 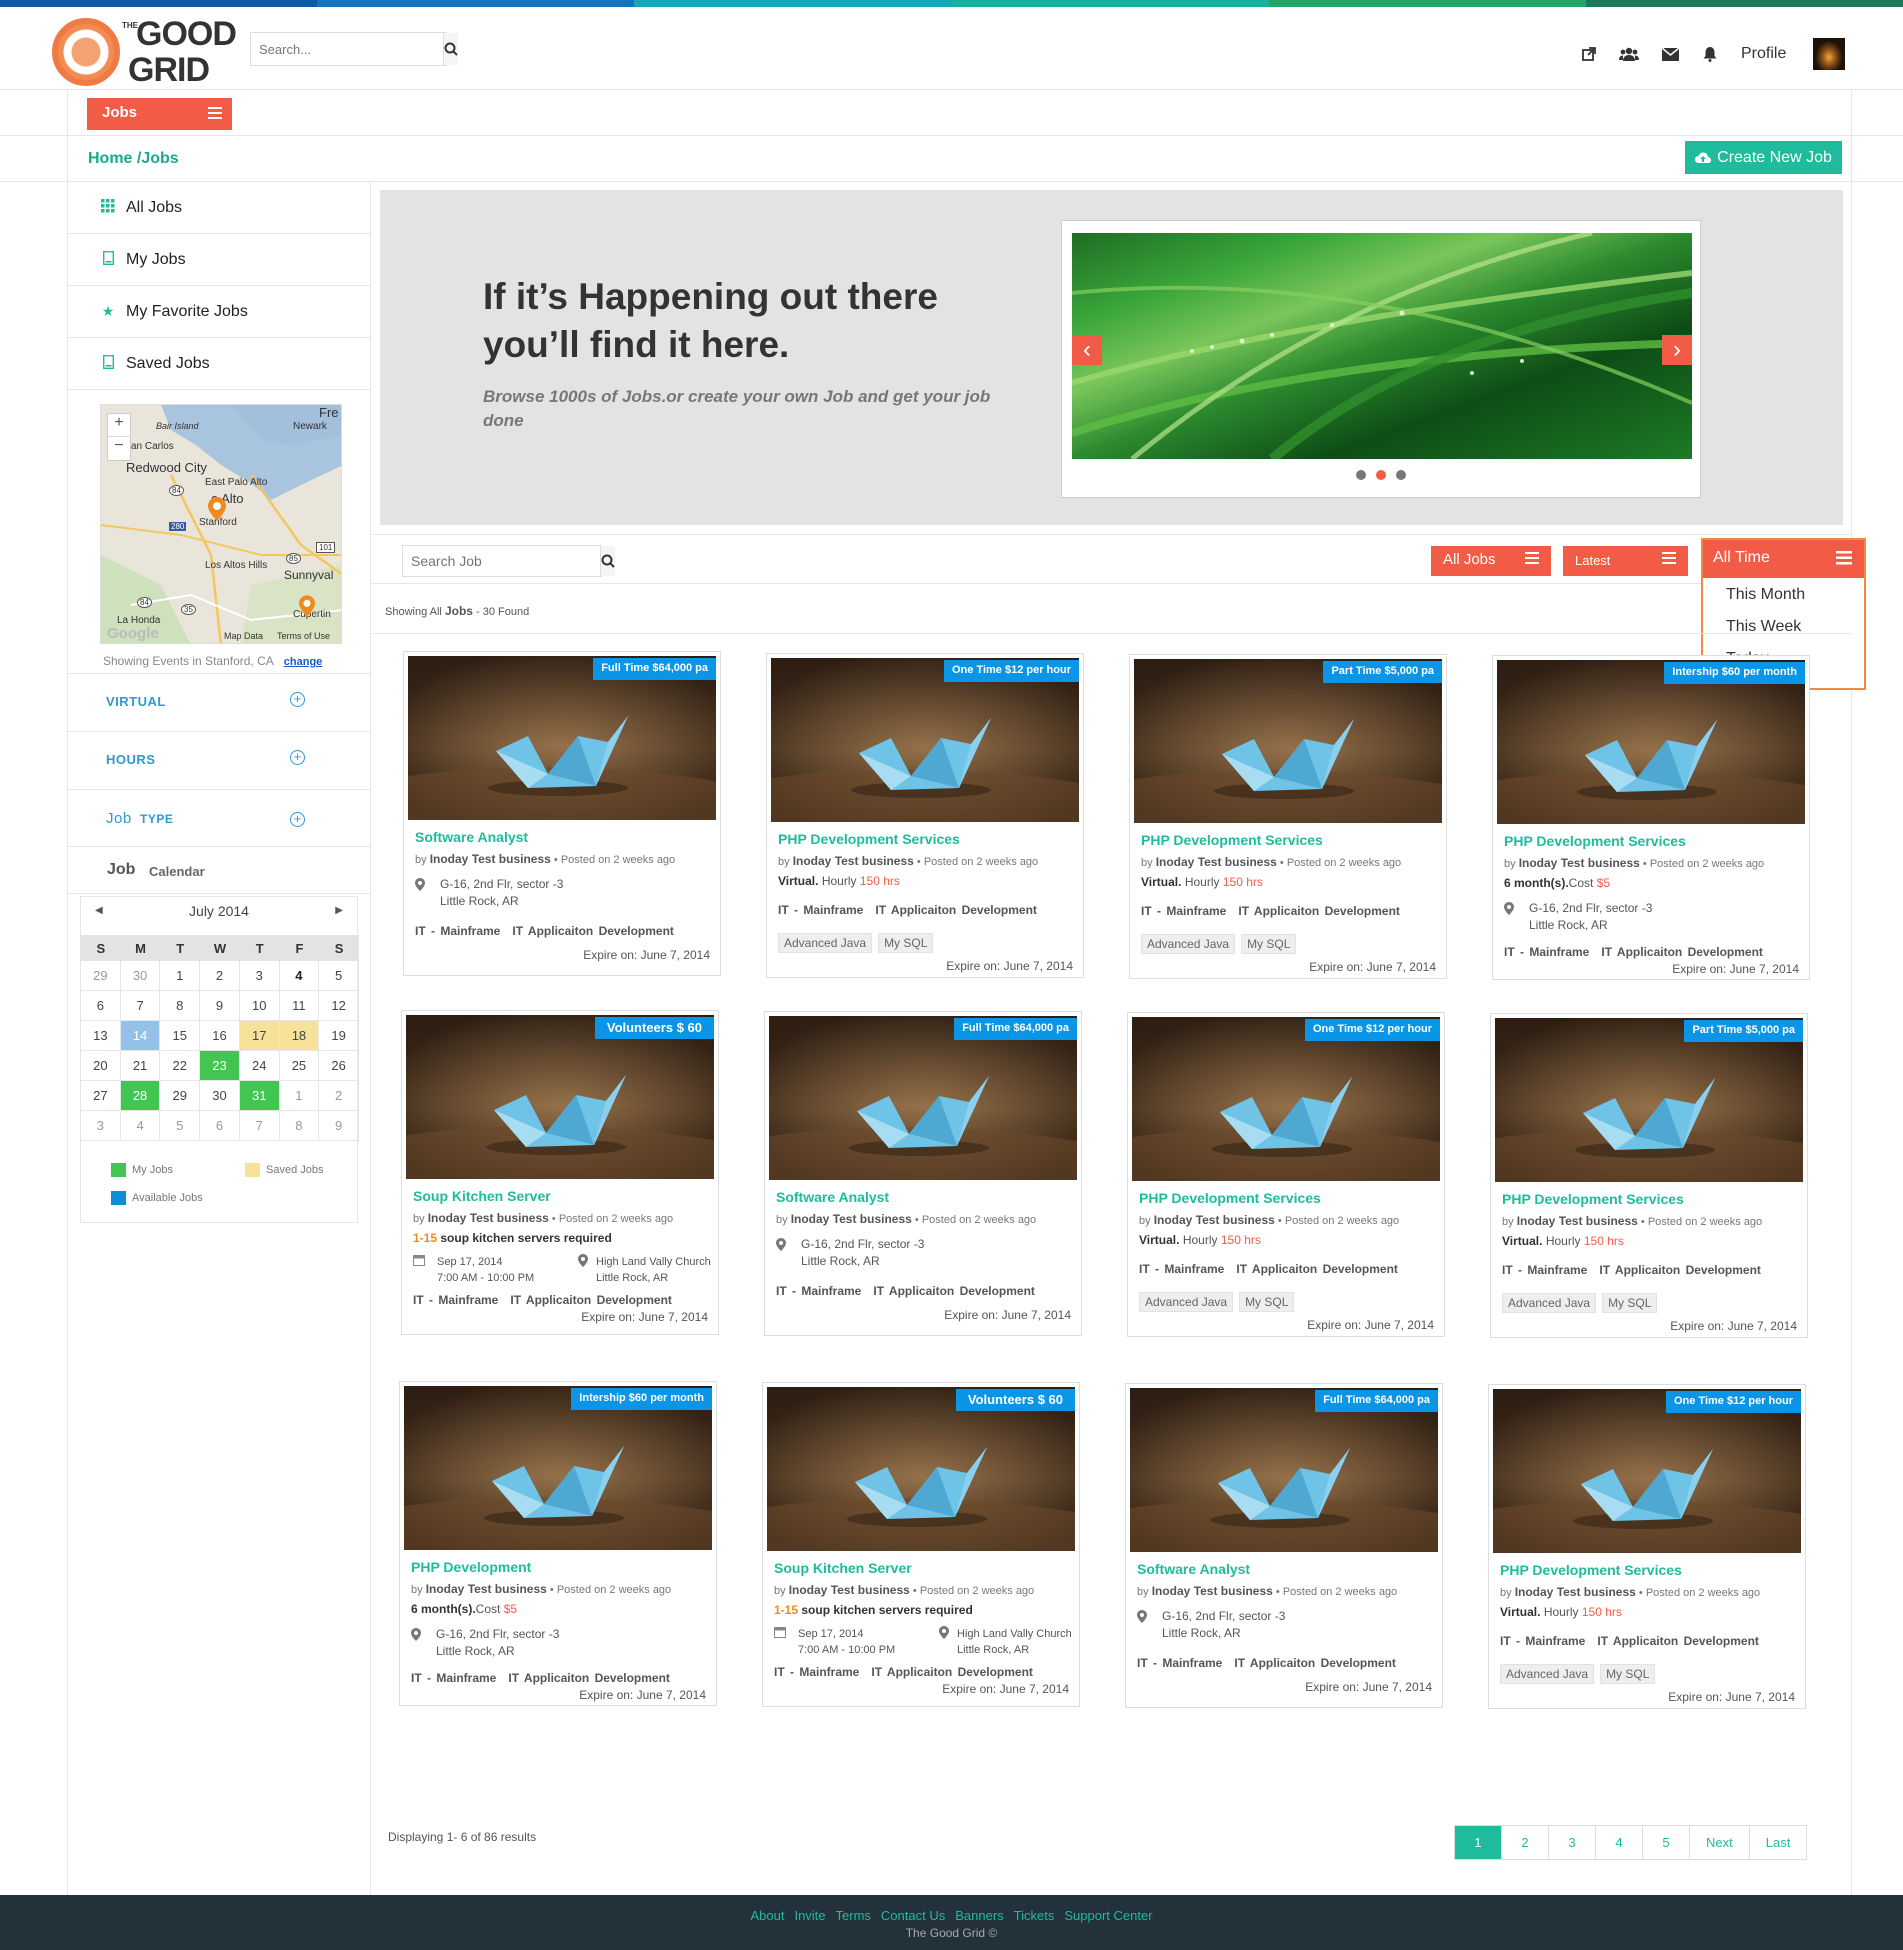 What do you see at coordinates (339, 1006) in the screenshot?
I see `calendar-day: 12` at bounding box center [339, 1006].